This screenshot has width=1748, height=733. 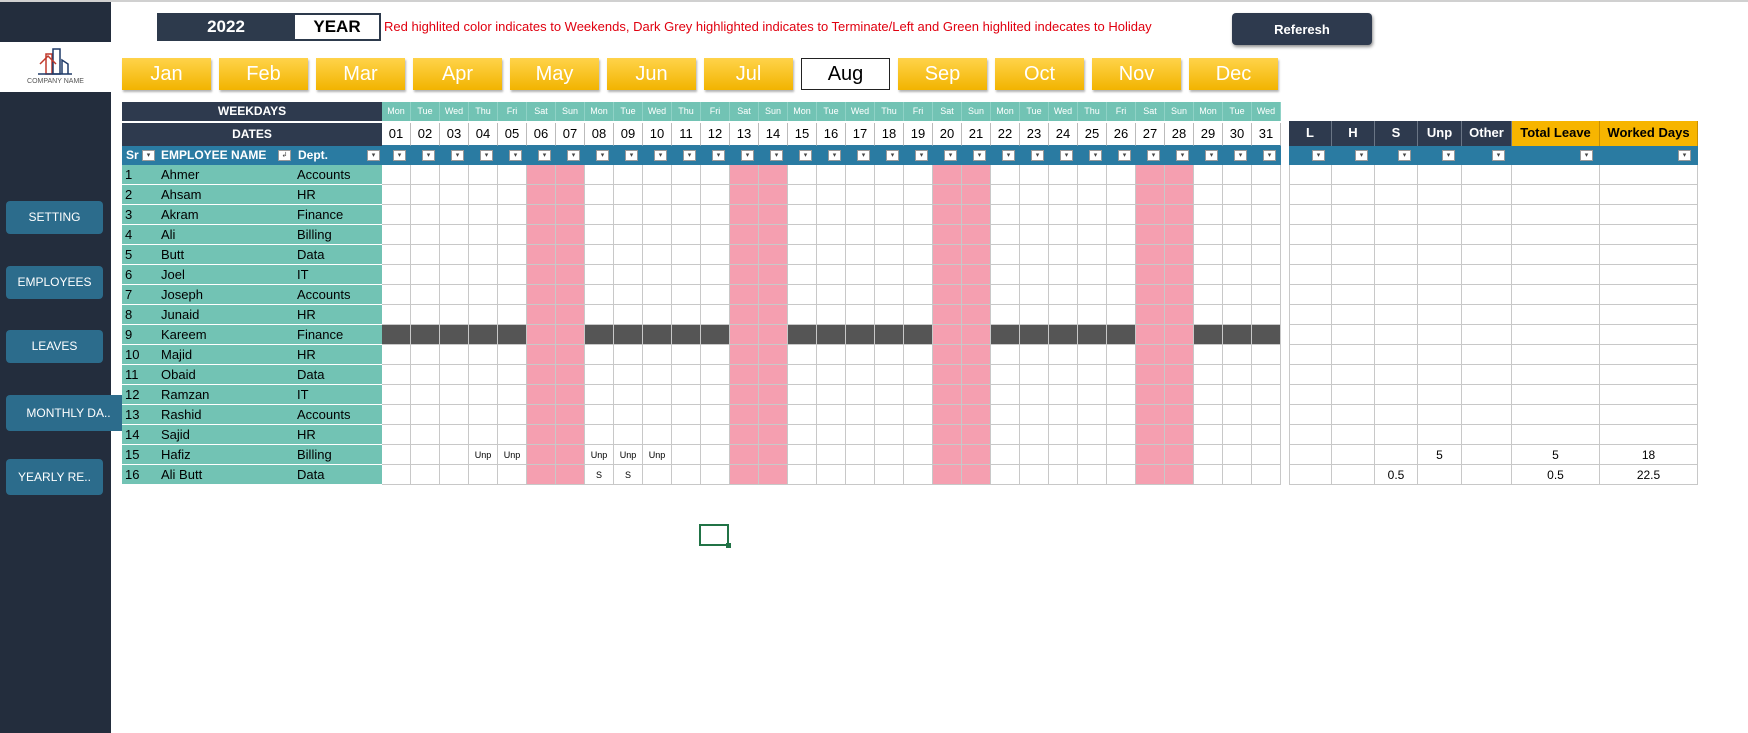 What do you see at coordinates (1233, 74) in the screenshot?
I see `month-button-dec: Dec` at bounding box center [1233, 74].